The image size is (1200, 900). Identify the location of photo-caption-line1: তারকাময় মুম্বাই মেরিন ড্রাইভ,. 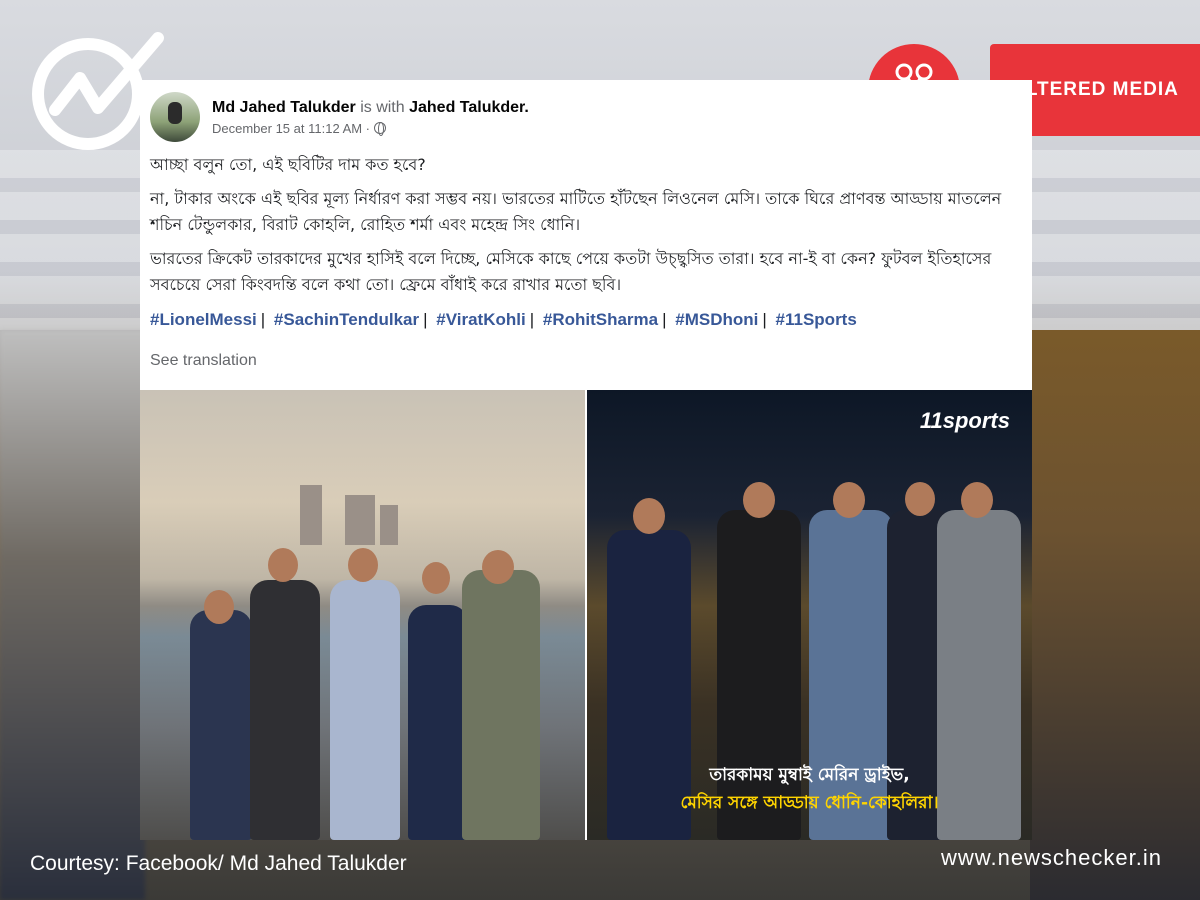
(809, 775).